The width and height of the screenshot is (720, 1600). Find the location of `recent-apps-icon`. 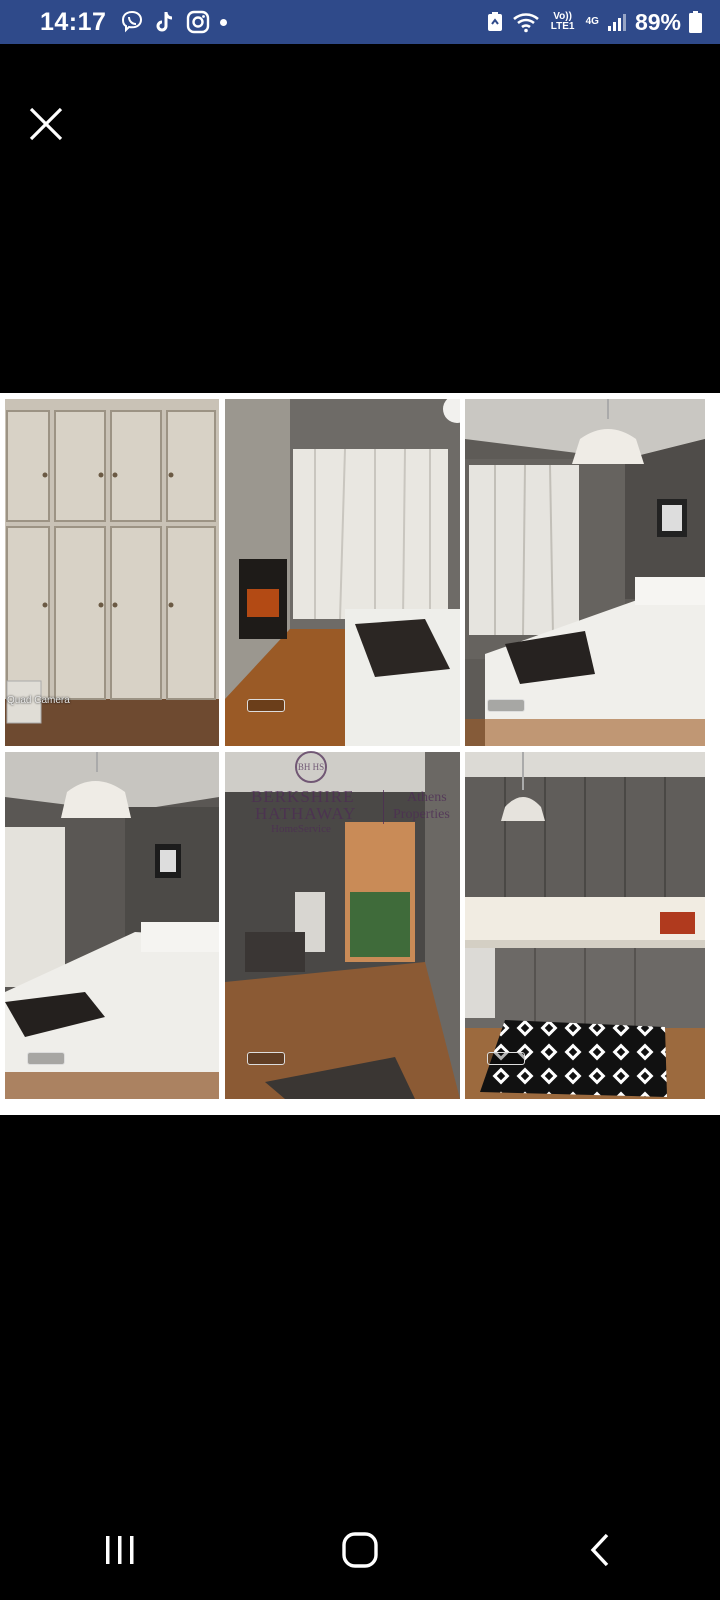

recent-apps-icon is located at coordinates (120, 1550).